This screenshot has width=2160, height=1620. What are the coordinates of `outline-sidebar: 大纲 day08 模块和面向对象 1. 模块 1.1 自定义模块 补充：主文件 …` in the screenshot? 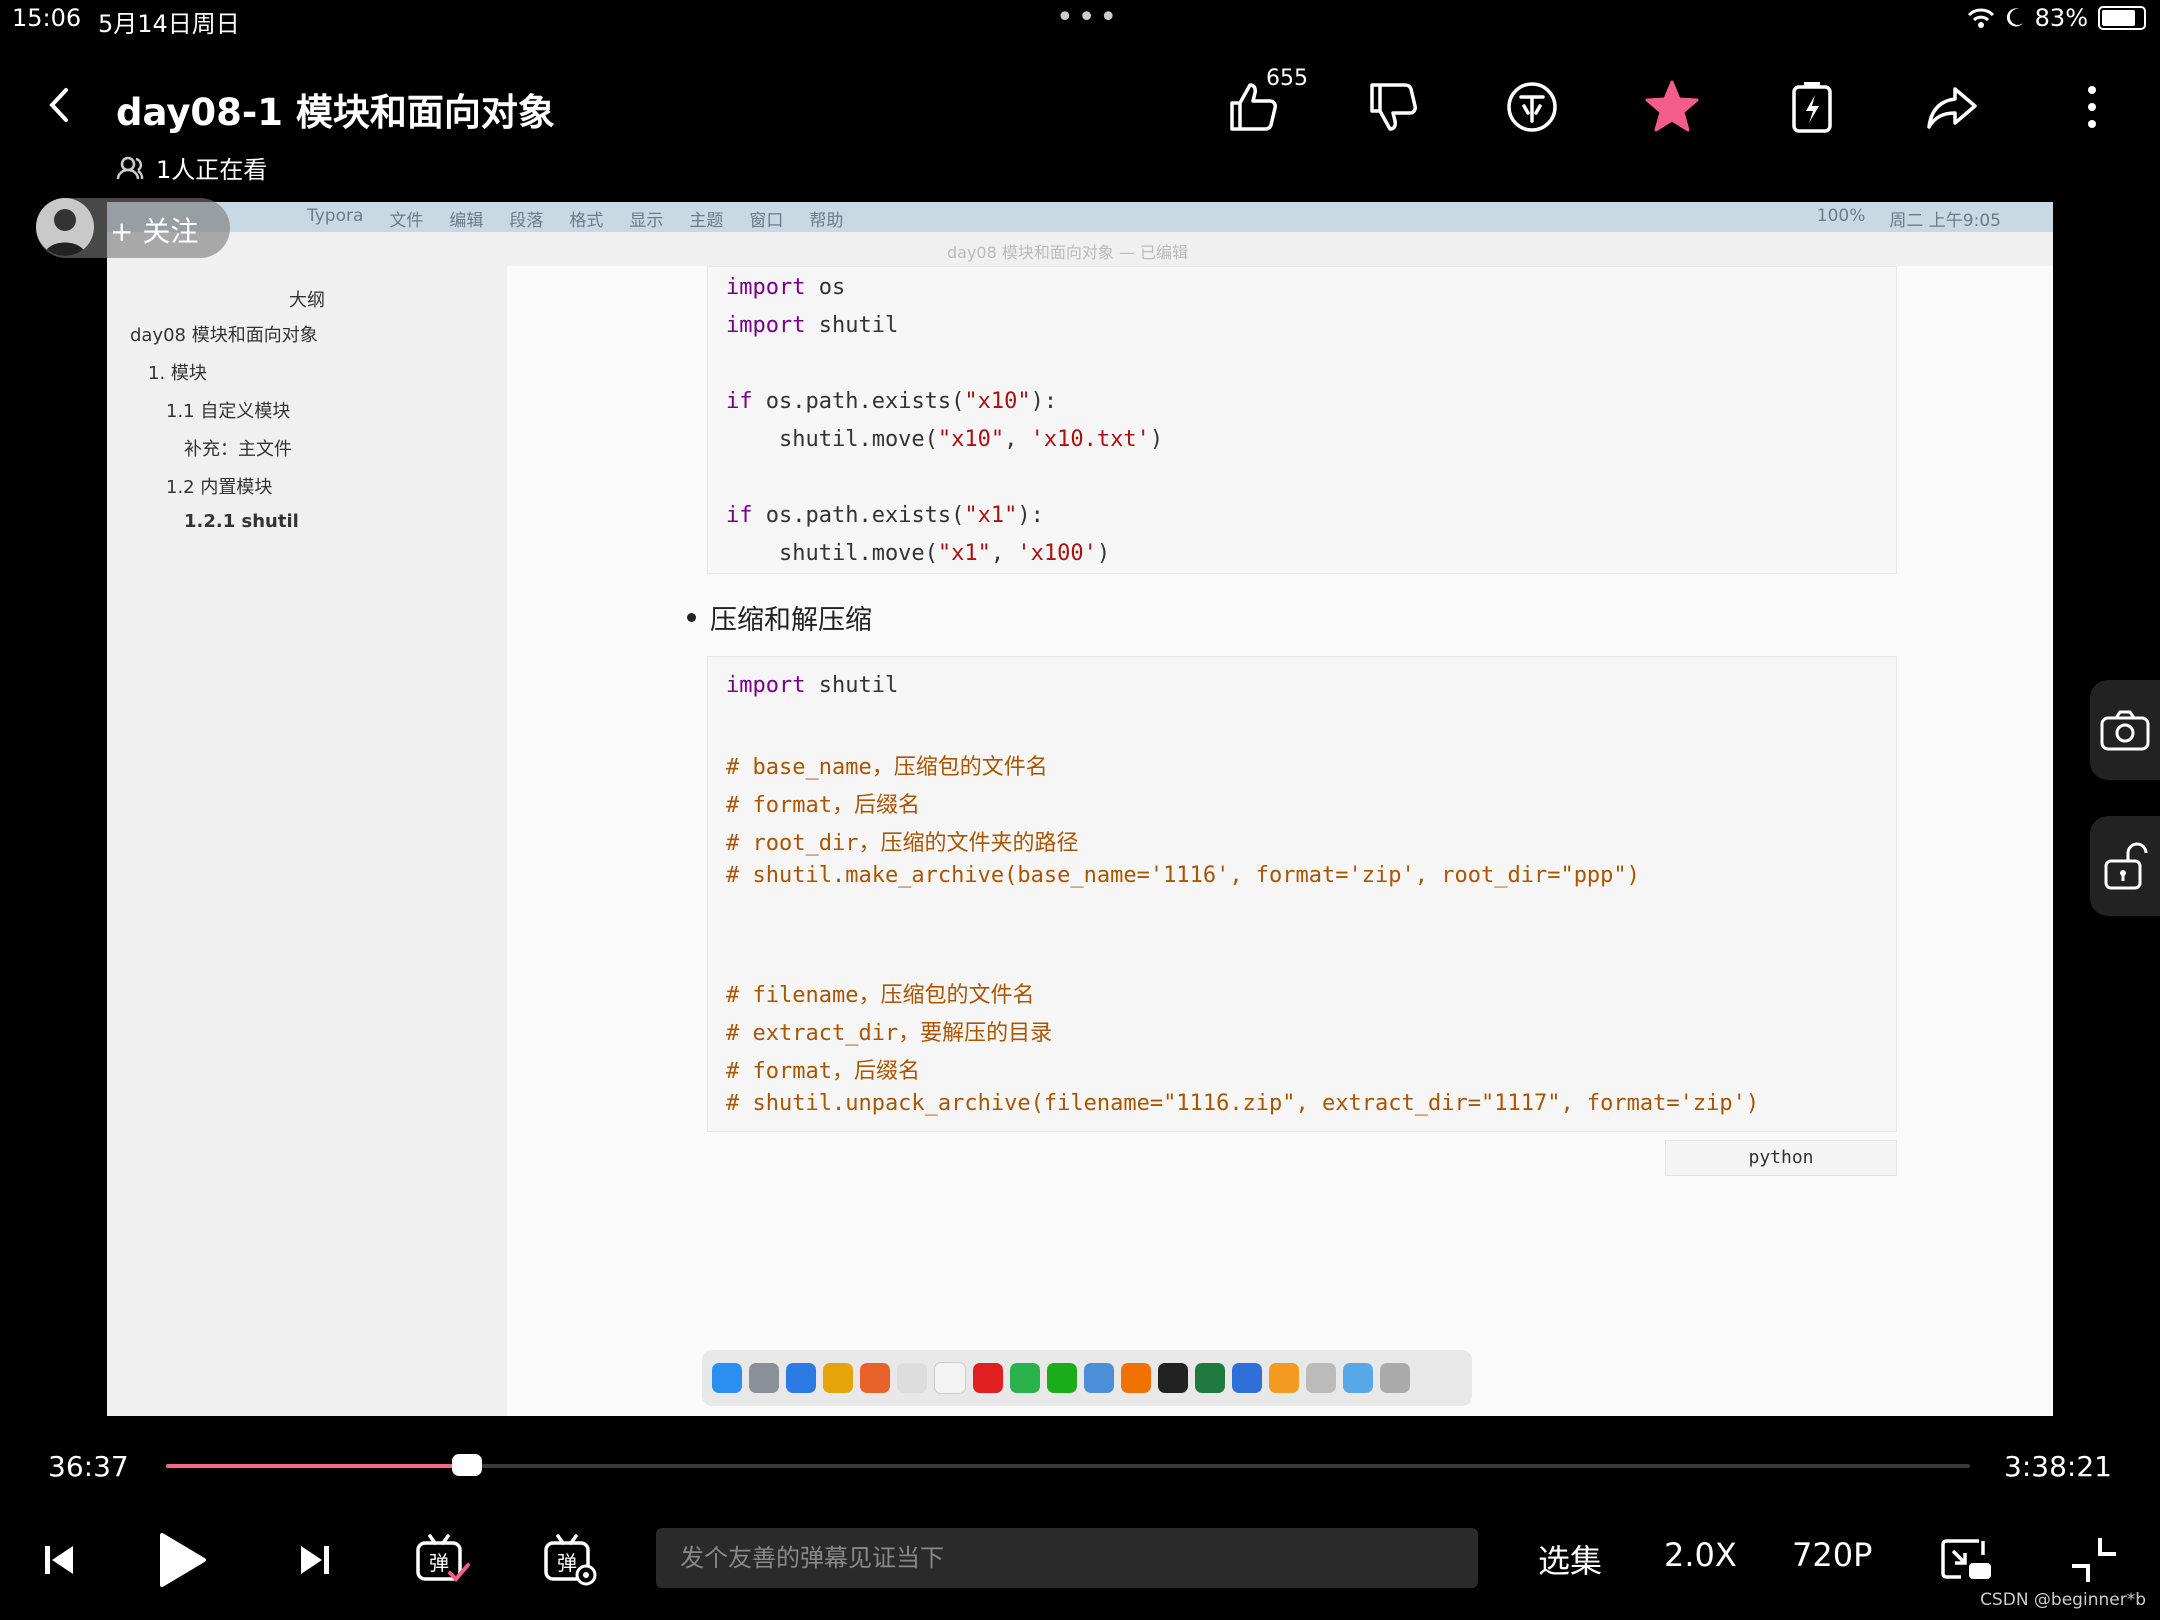 It's located at (307, 841).